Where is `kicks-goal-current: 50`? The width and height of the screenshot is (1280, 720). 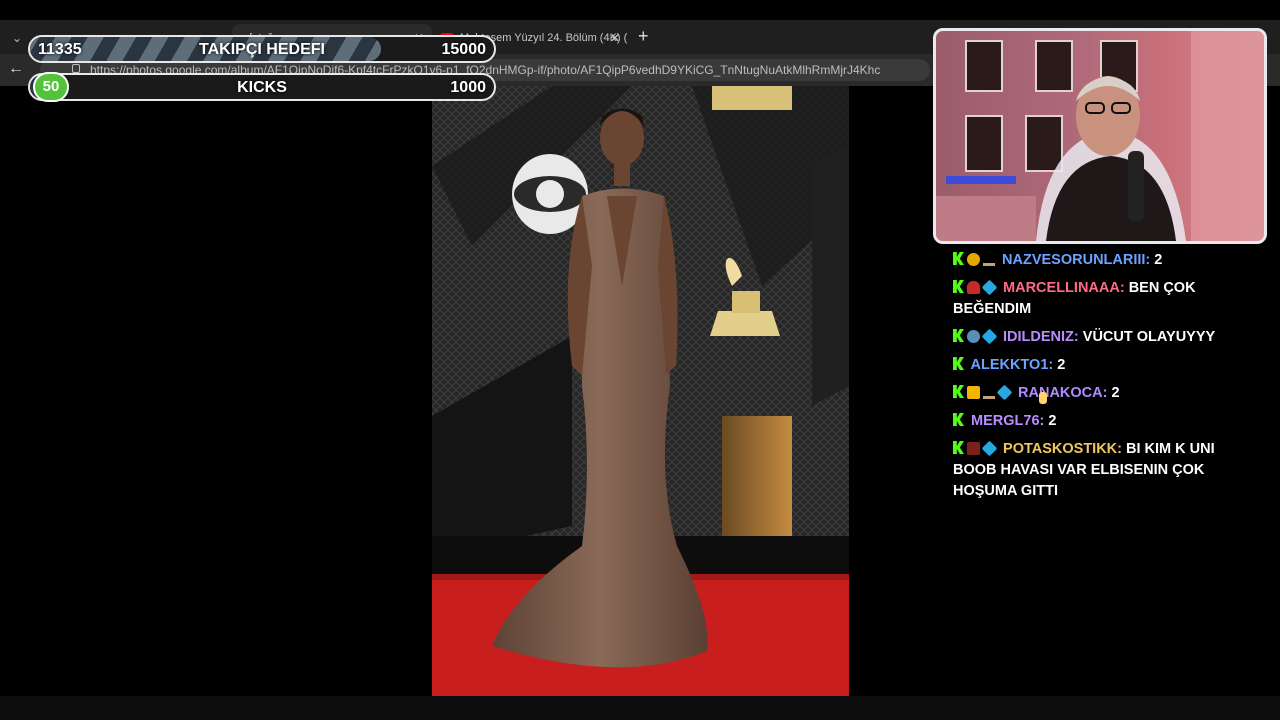
kicks-goal-current: 50 is located at coordinates (51, 87).